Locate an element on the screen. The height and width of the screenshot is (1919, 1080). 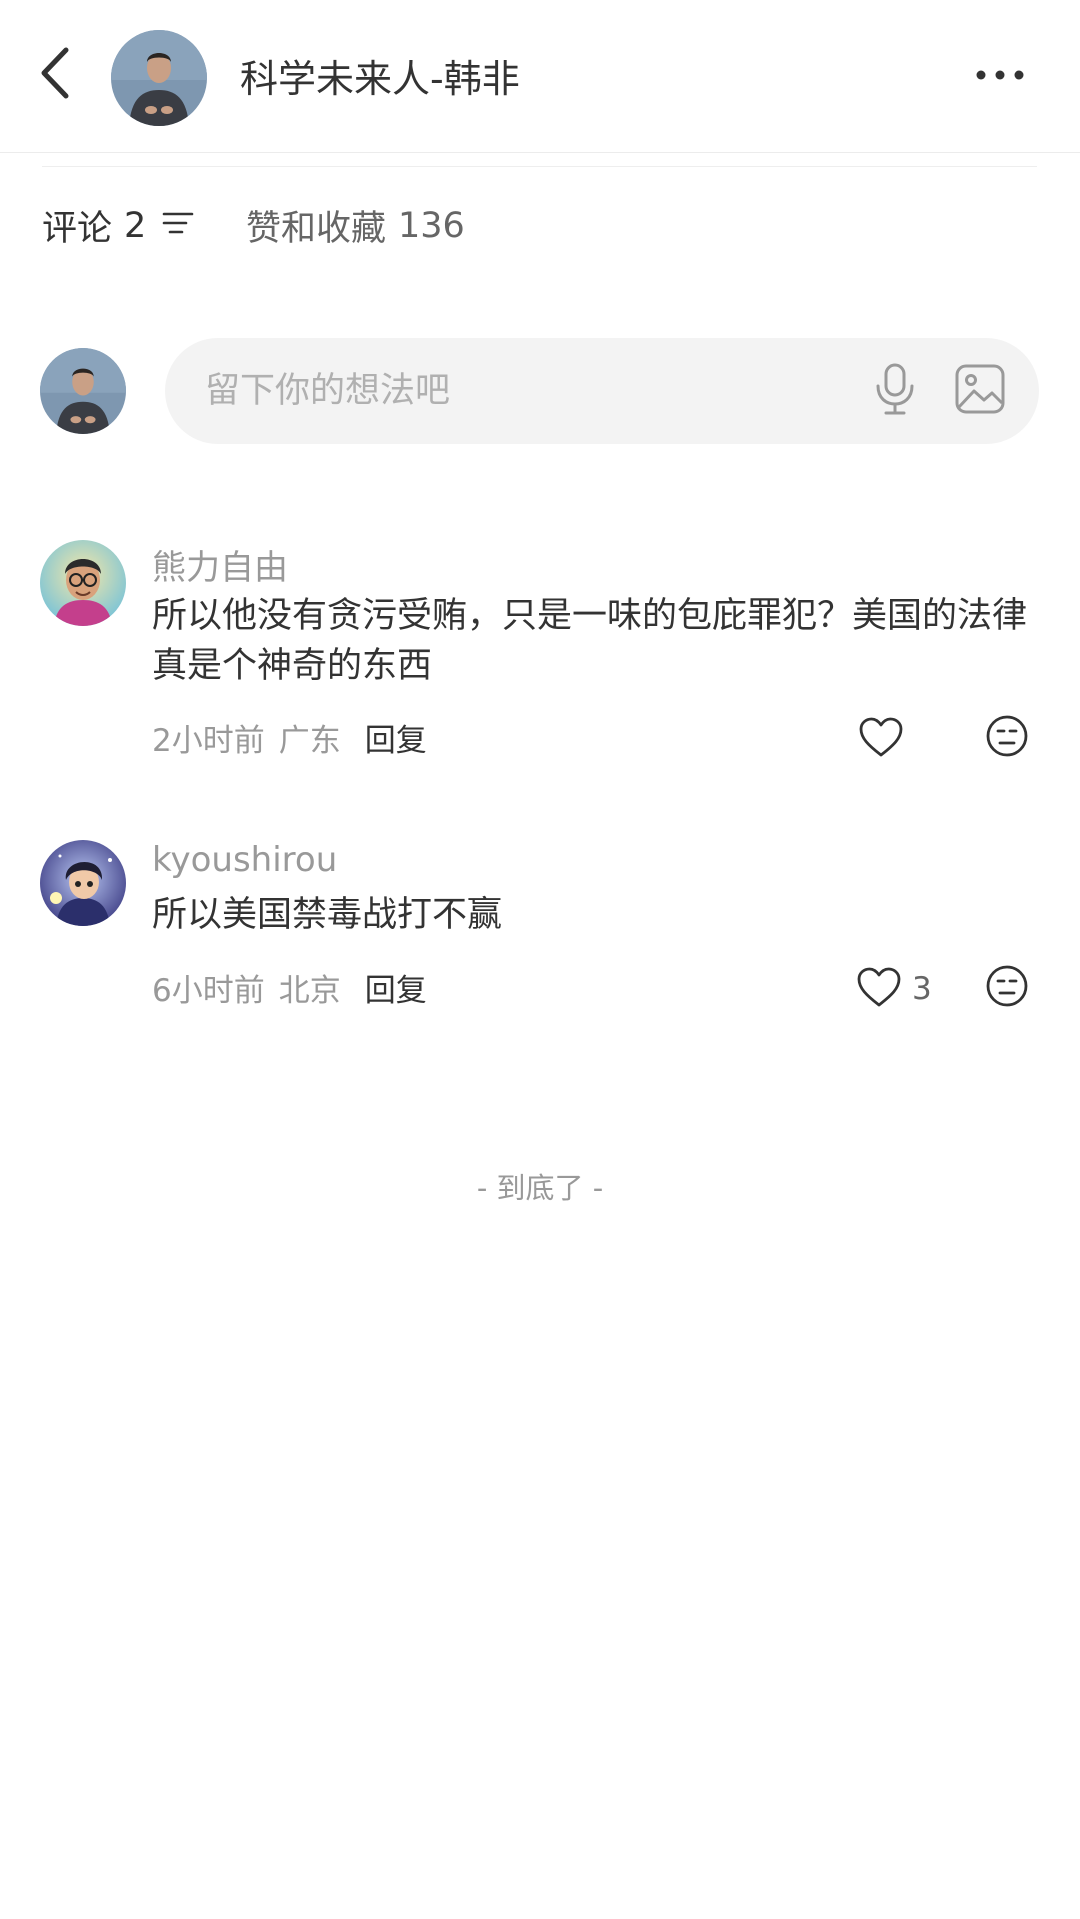
comment-text: 所以他没有贪污受贿，只是一味的包庇罪犯？美国的法律真是个神奇的东西 is located at coordinates (592, 641).